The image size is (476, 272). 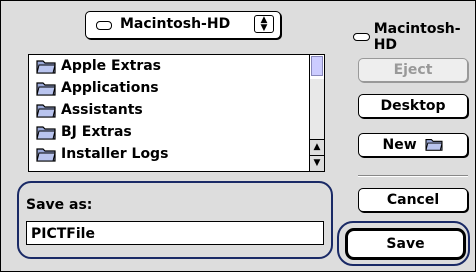 What do you see at coordinates (175, 233) in the screenshot?
I see `save-as-input: PICTFile` at bounding box center [175, 233].